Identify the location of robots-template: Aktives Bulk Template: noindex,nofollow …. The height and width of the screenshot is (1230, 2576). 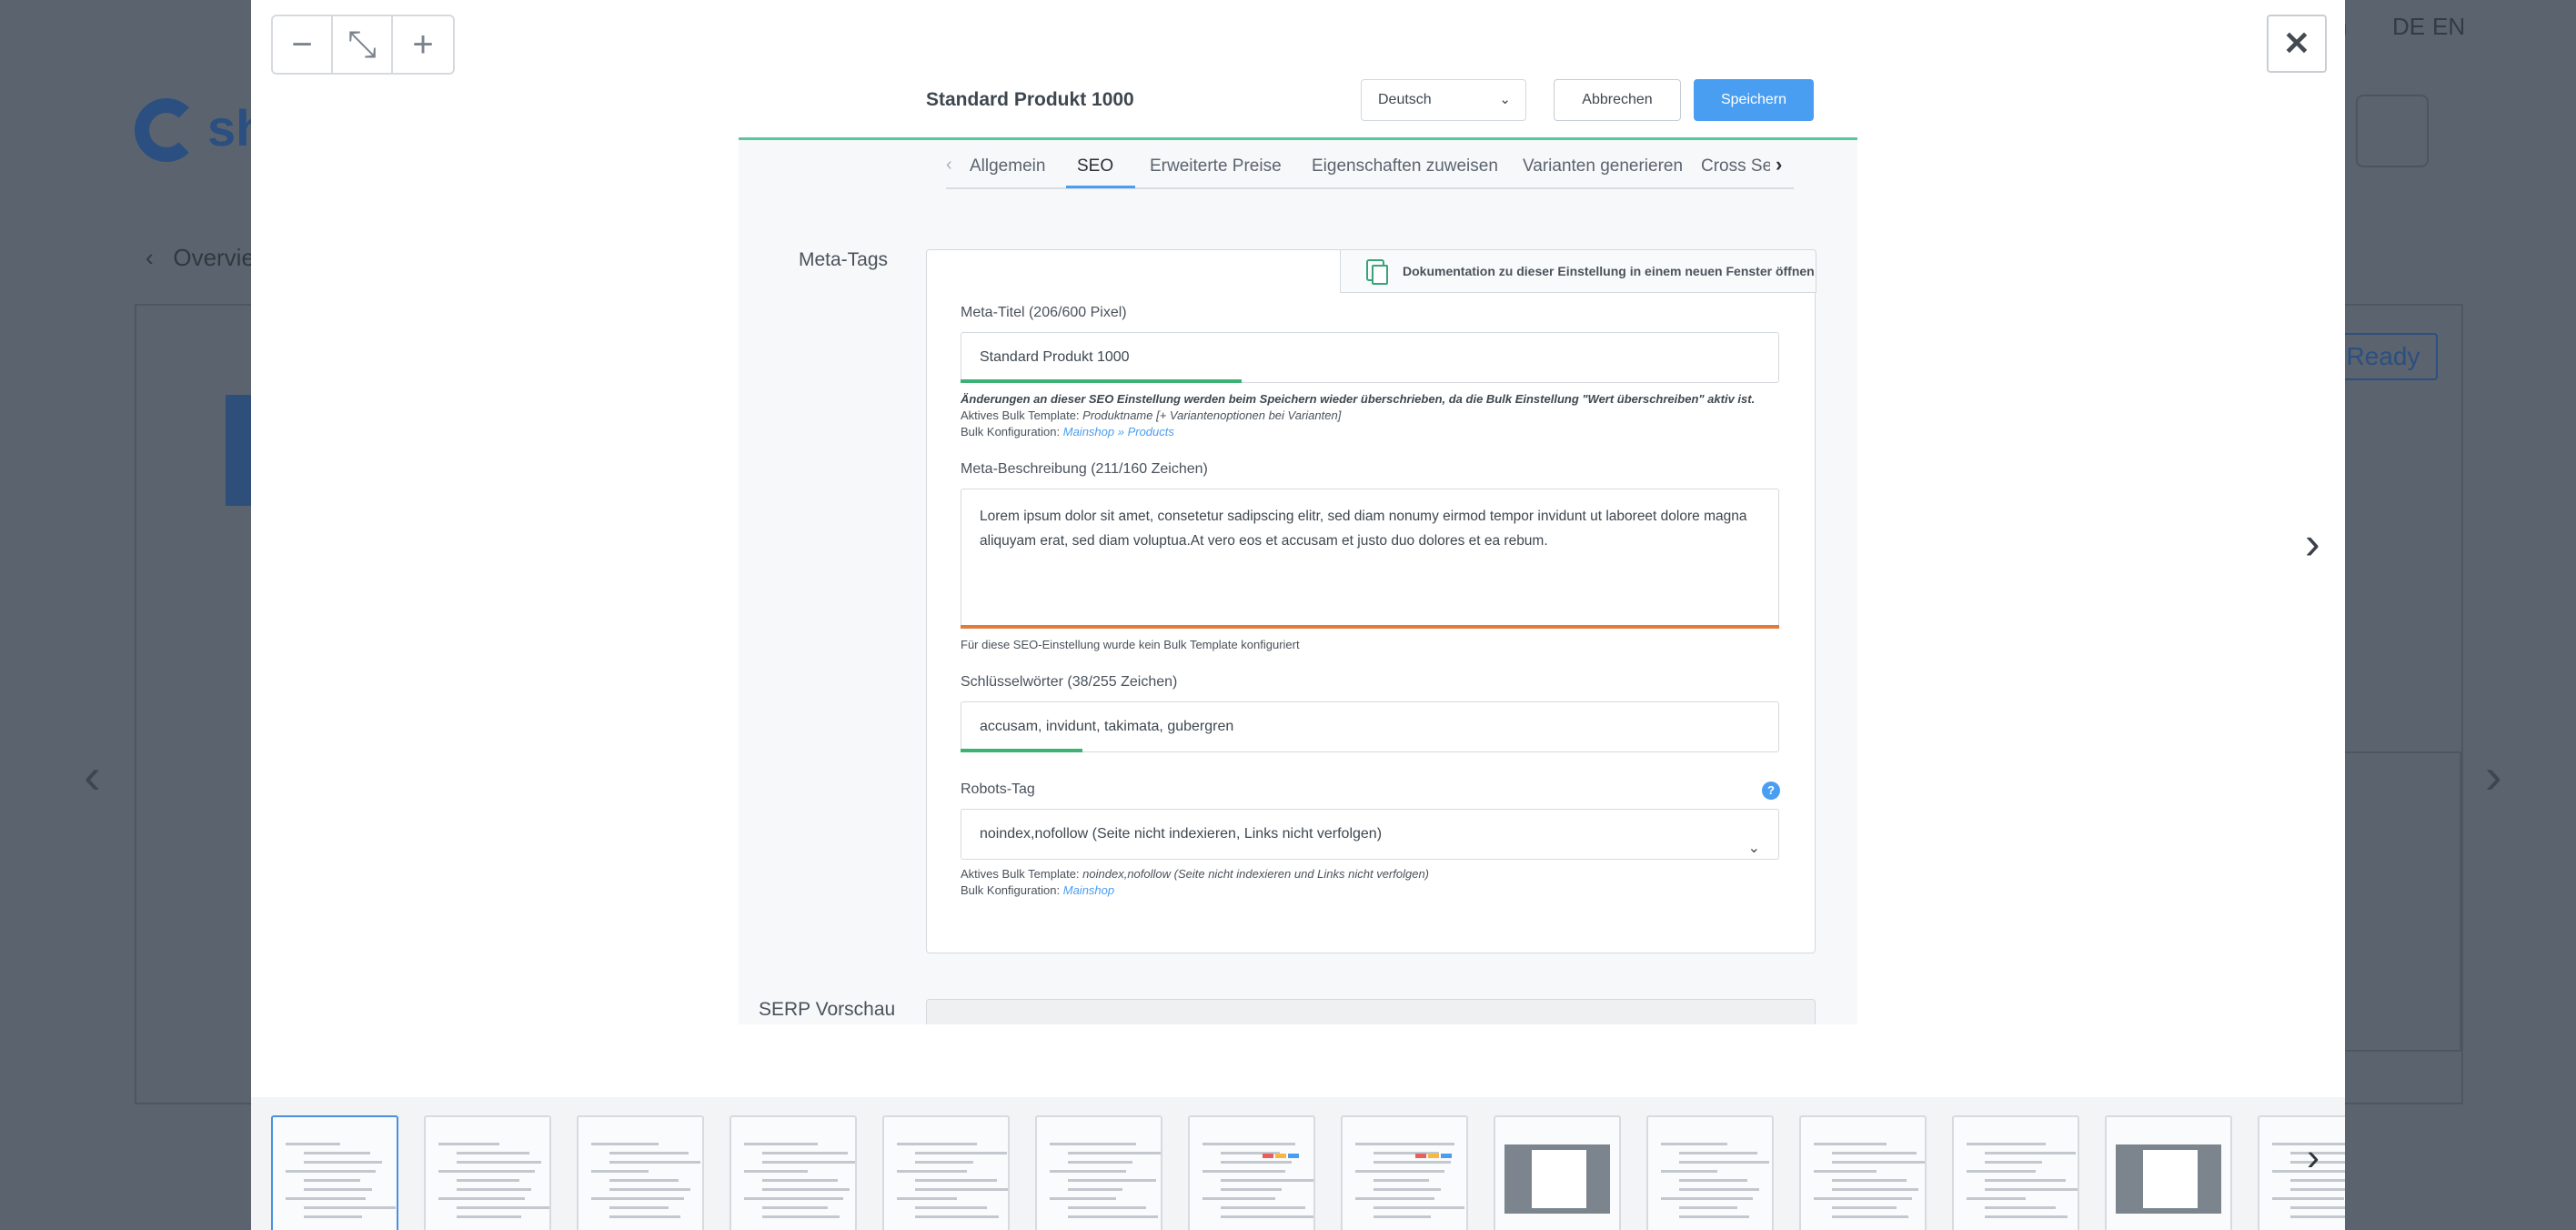
(1195, 874).